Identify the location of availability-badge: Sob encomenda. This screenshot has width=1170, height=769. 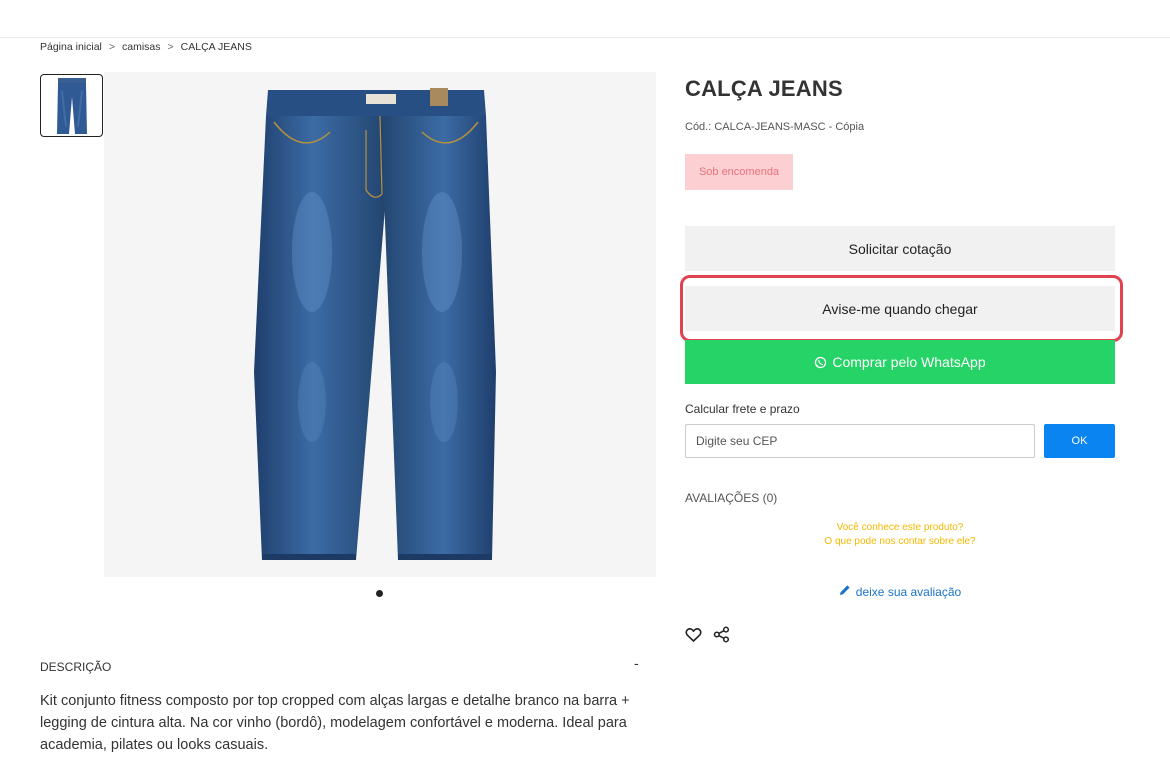
(739, 172).